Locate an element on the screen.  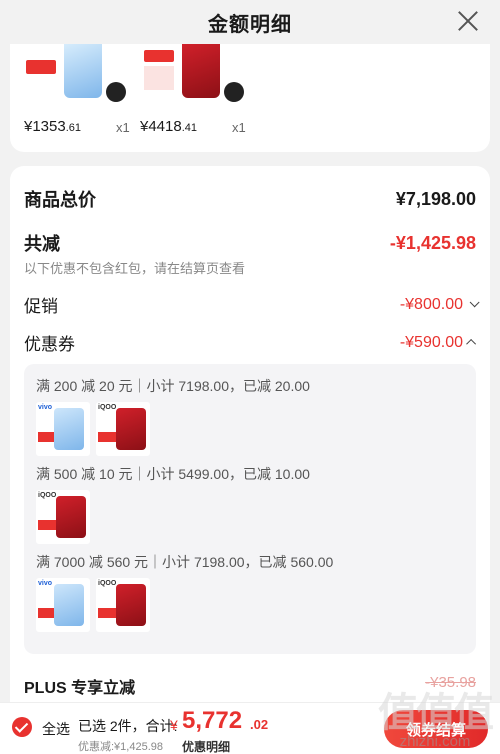
products-card: ¥1353.61 x1 ¥4418.41 x1 is located at coordinates (250, 98).